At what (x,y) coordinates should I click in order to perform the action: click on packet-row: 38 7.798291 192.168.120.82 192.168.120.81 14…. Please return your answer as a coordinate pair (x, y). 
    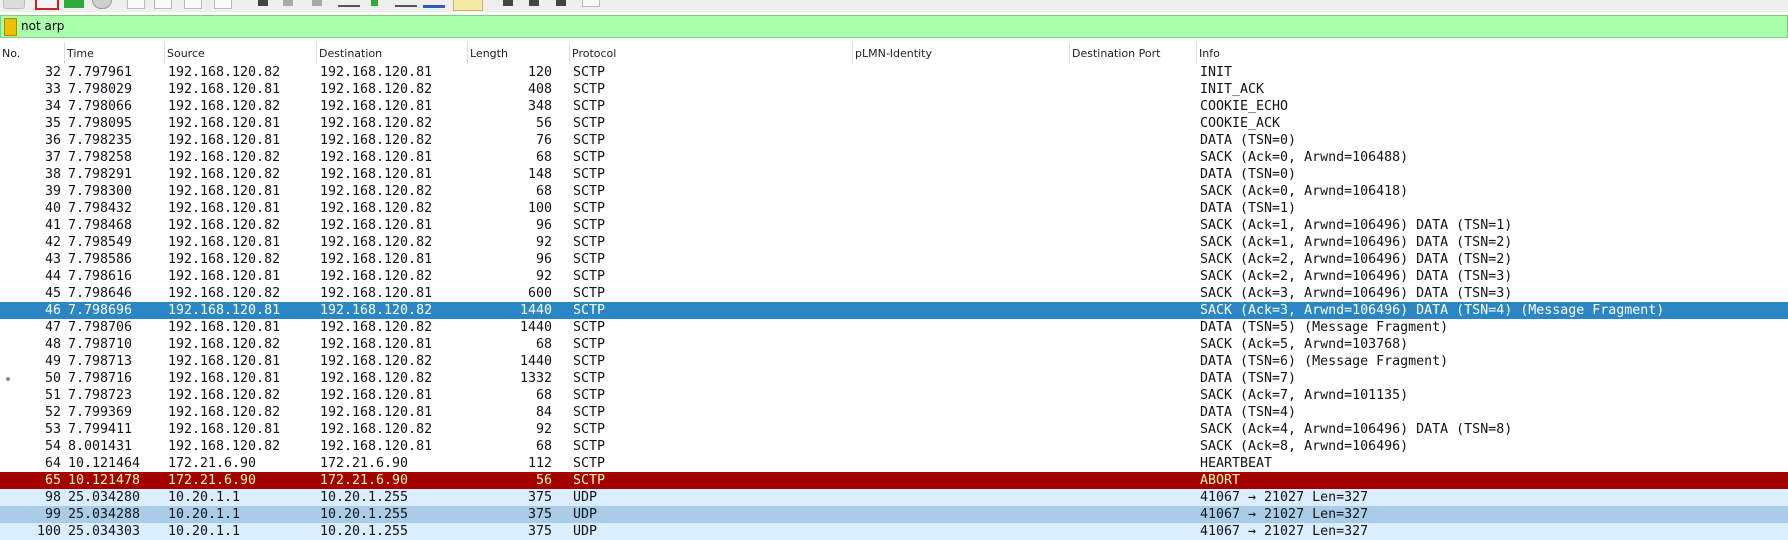
    Looking at the image, I should click on (894, 174).